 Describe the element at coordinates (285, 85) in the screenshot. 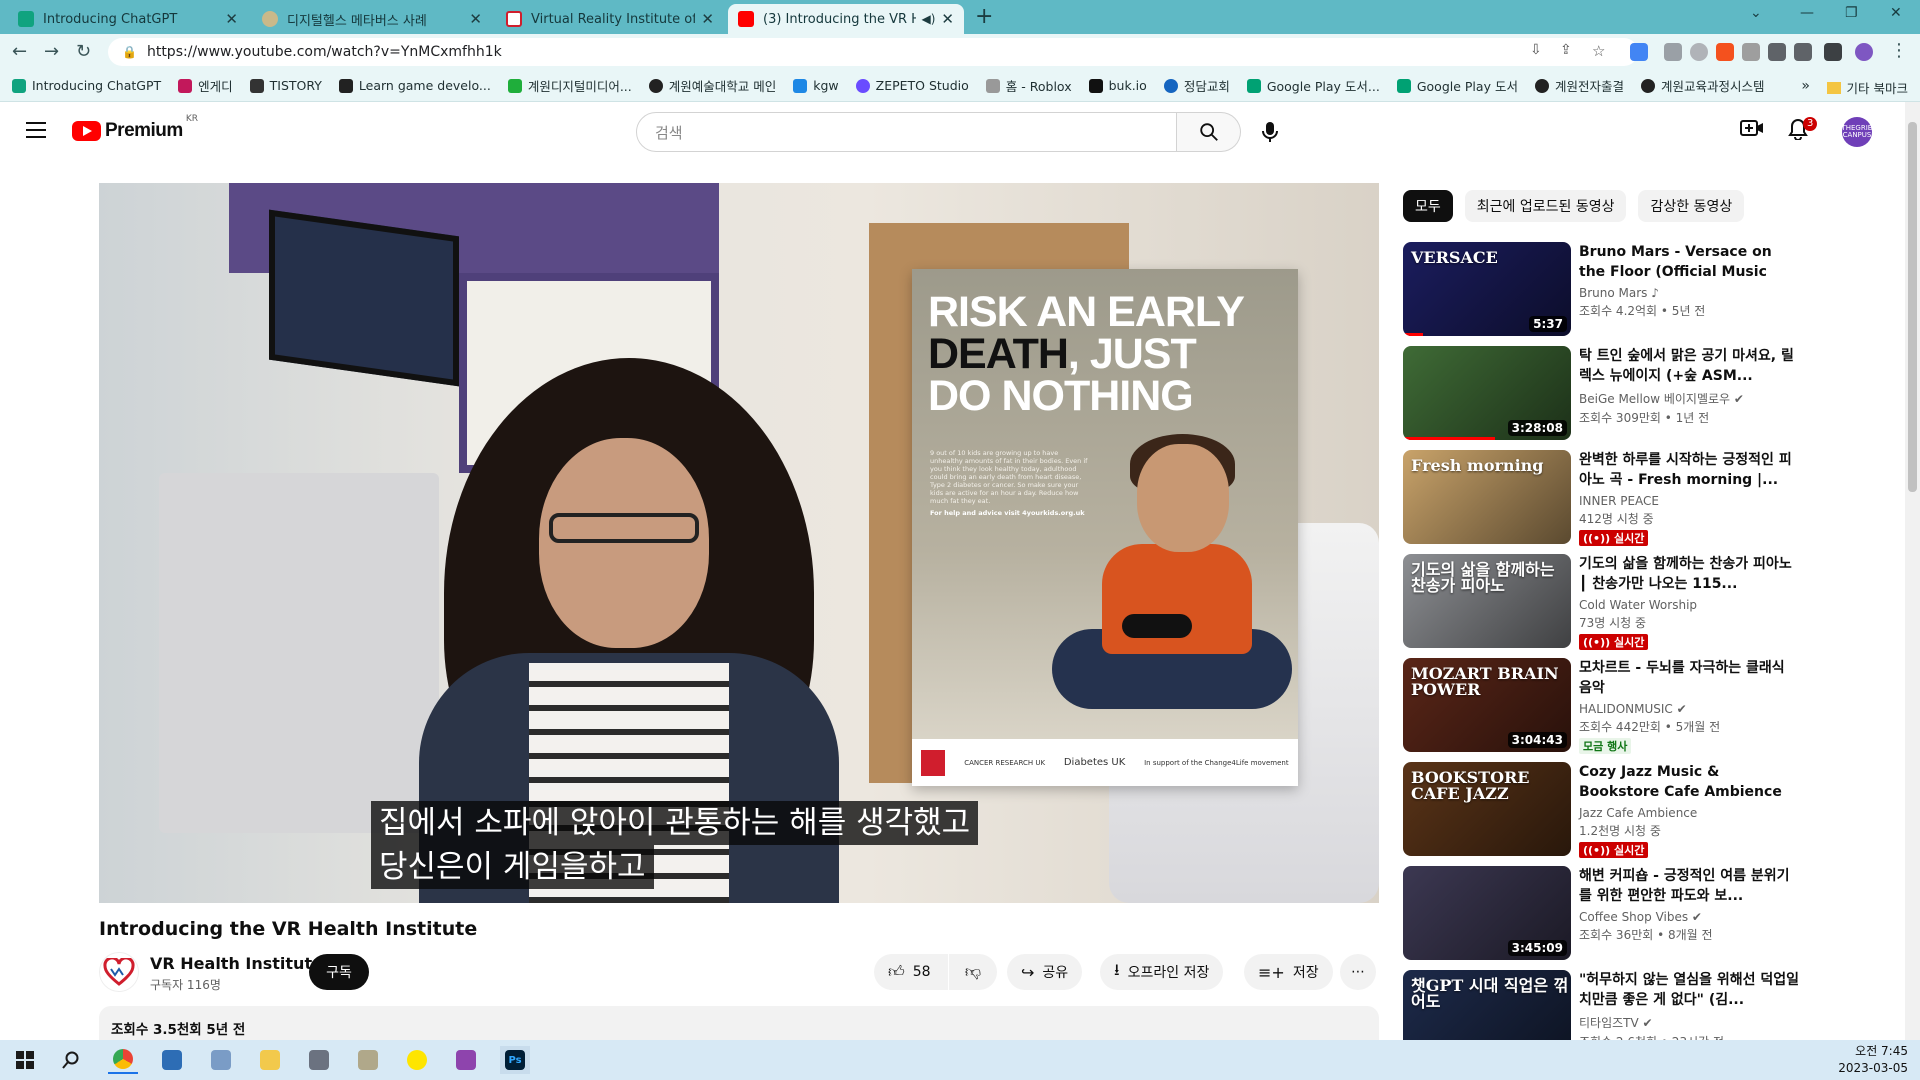

I see `bookmark-item: TISTORY` at that location.